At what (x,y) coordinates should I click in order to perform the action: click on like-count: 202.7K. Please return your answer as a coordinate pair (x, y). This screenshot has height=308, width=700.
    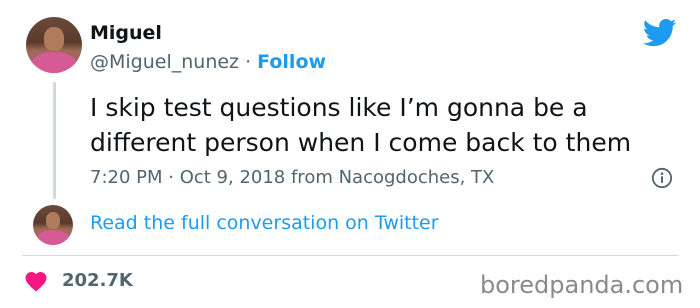
    Looking at the image, I should click on (97, 280).